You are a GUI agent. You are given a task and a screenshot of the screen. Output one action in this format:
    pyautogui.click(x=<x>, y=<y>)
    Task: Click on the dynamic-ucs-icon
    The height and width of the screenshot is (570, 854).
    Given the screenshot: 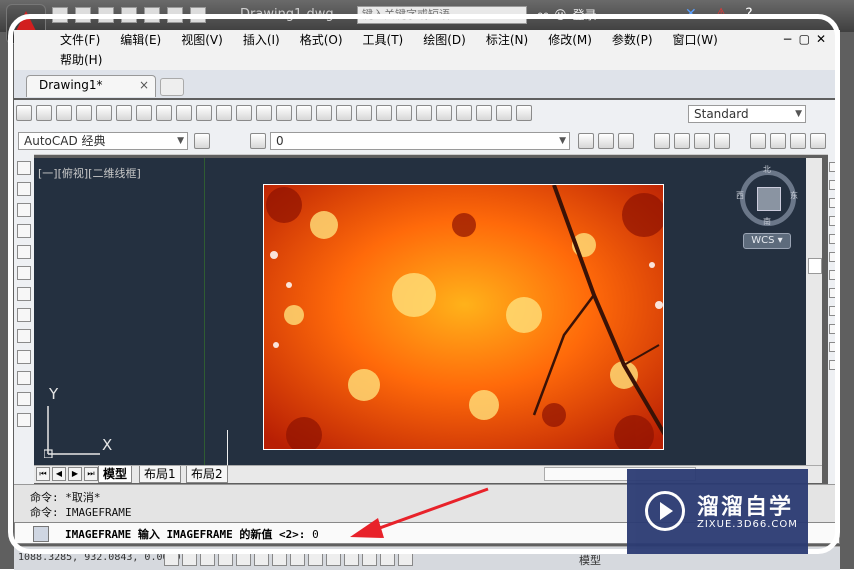 What is the action you would take?
    pyautogui.click(x=315, y=558)
    